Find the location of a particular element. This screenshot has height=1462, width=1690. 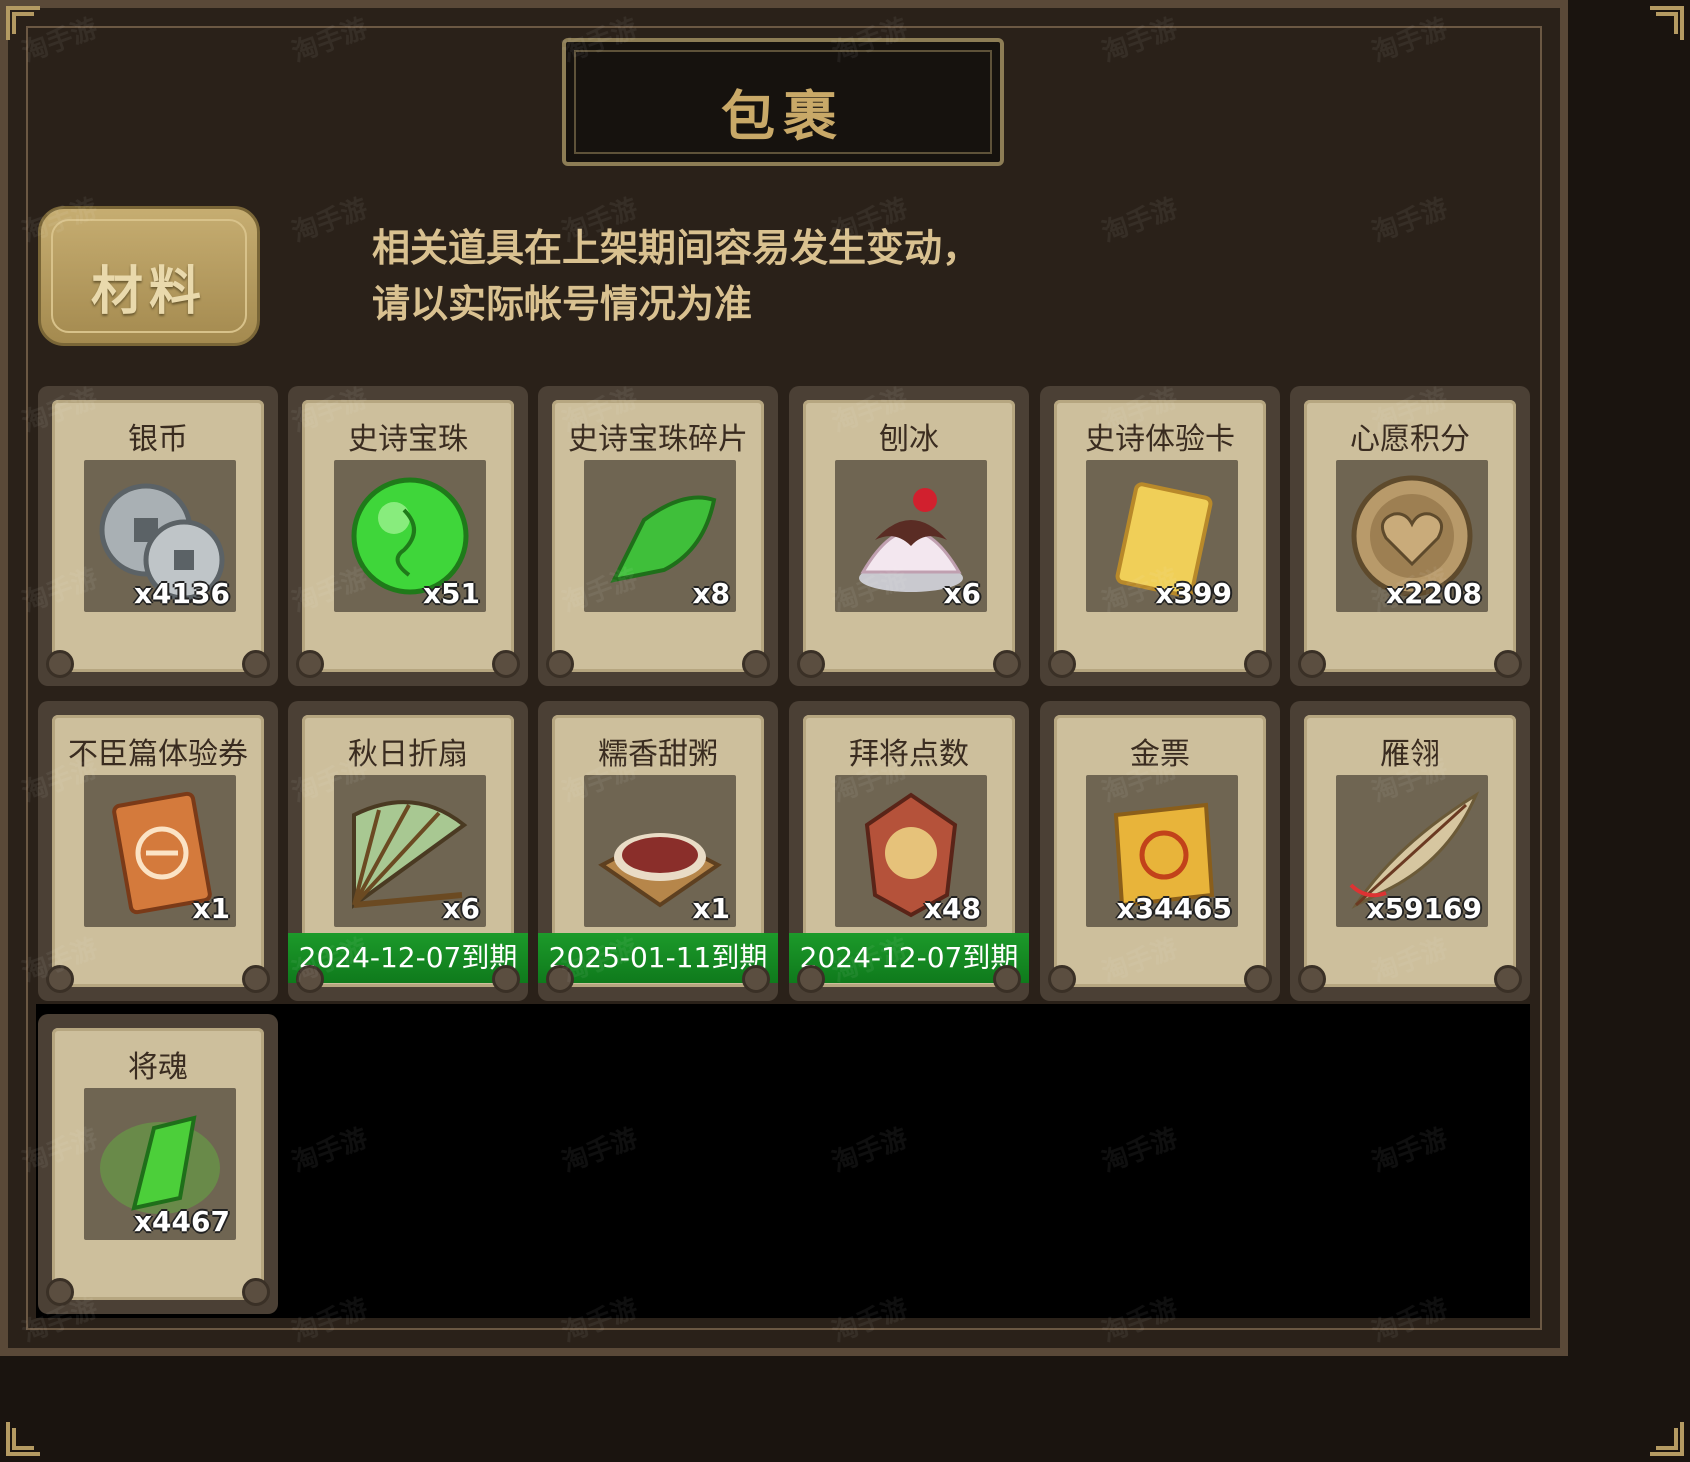

green-crystal-icon: x4467 is located at coordinates (160, 1164).